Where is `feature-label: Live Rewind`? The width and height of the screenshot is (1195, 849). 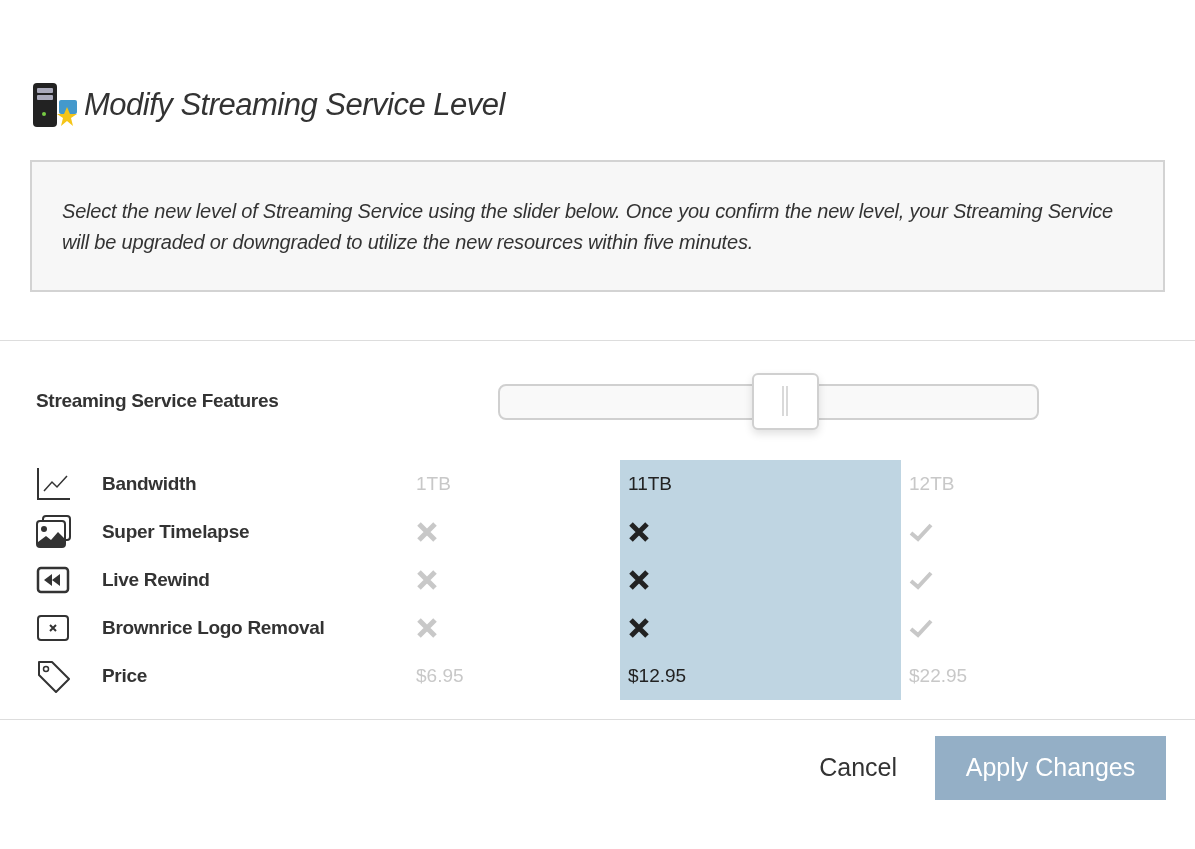 feature-label: Live Rewind is located at coordinates (156, 579).